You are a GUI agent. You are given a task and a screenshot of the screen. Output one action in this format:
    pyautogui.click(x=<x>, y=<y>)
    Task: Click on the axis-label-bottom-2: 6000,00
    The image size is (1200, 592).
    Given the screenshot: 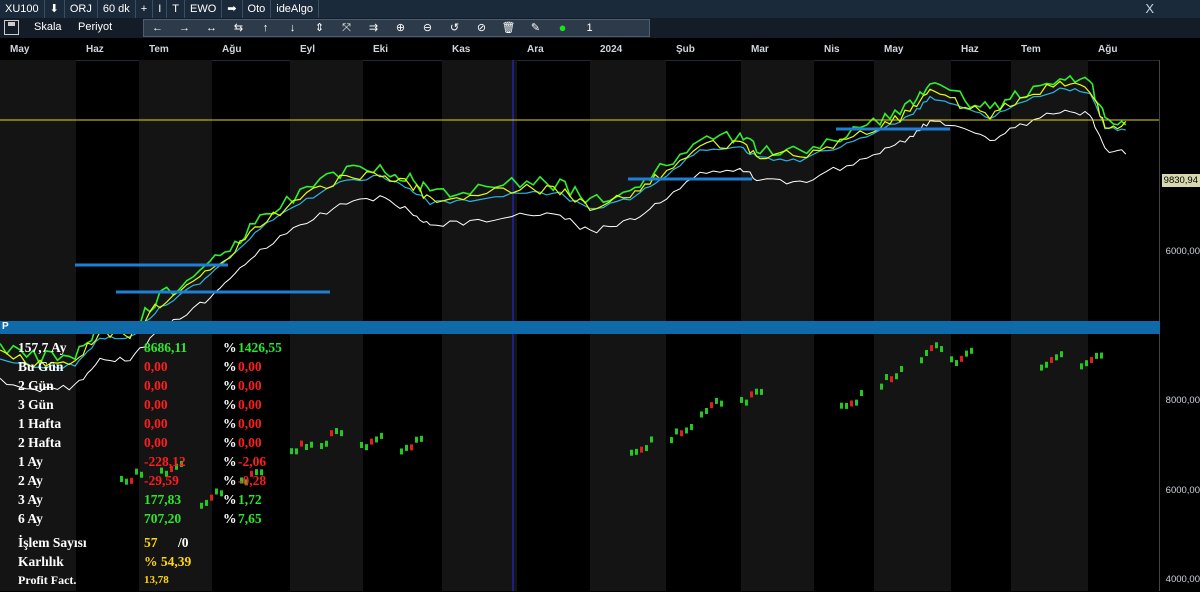 What is the action you would take?
    pyautogui.click(x=1182, y=490)
    